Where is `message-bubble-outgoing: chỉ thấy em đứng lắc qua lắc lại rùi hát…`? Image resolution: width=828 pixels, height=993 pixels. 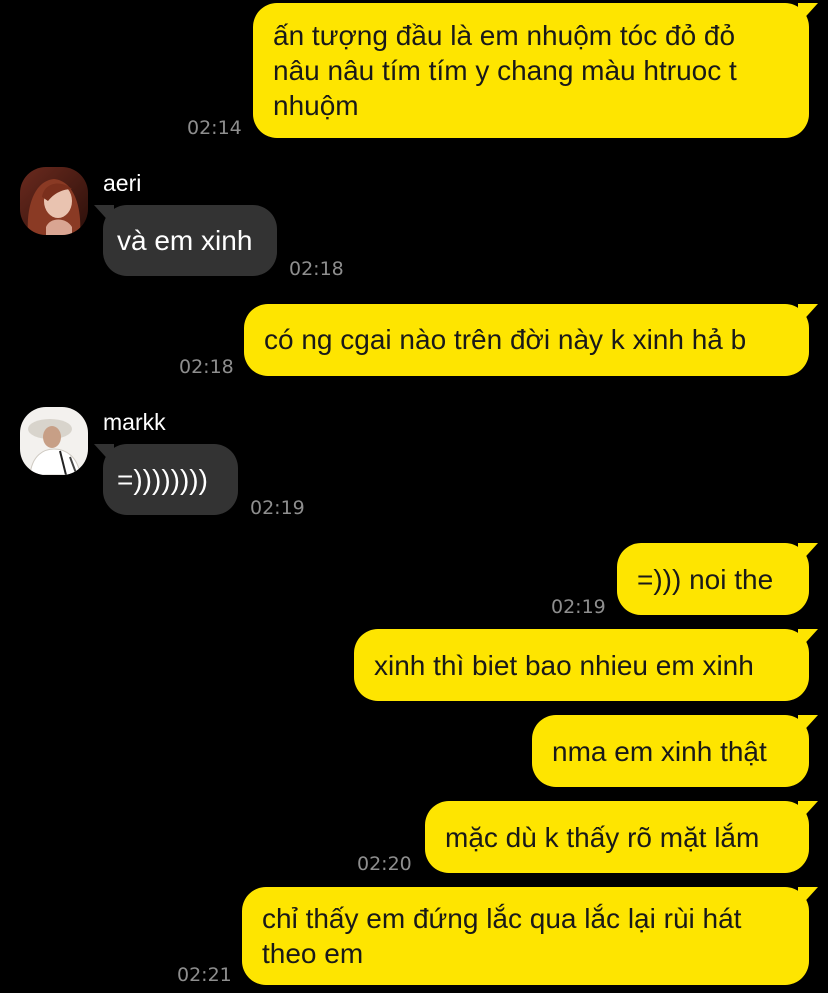
message-bubble-outgoing: chỉ thấy em đứng lắc qua lắc lại rùi hát… is located at coordinates (530, 936).